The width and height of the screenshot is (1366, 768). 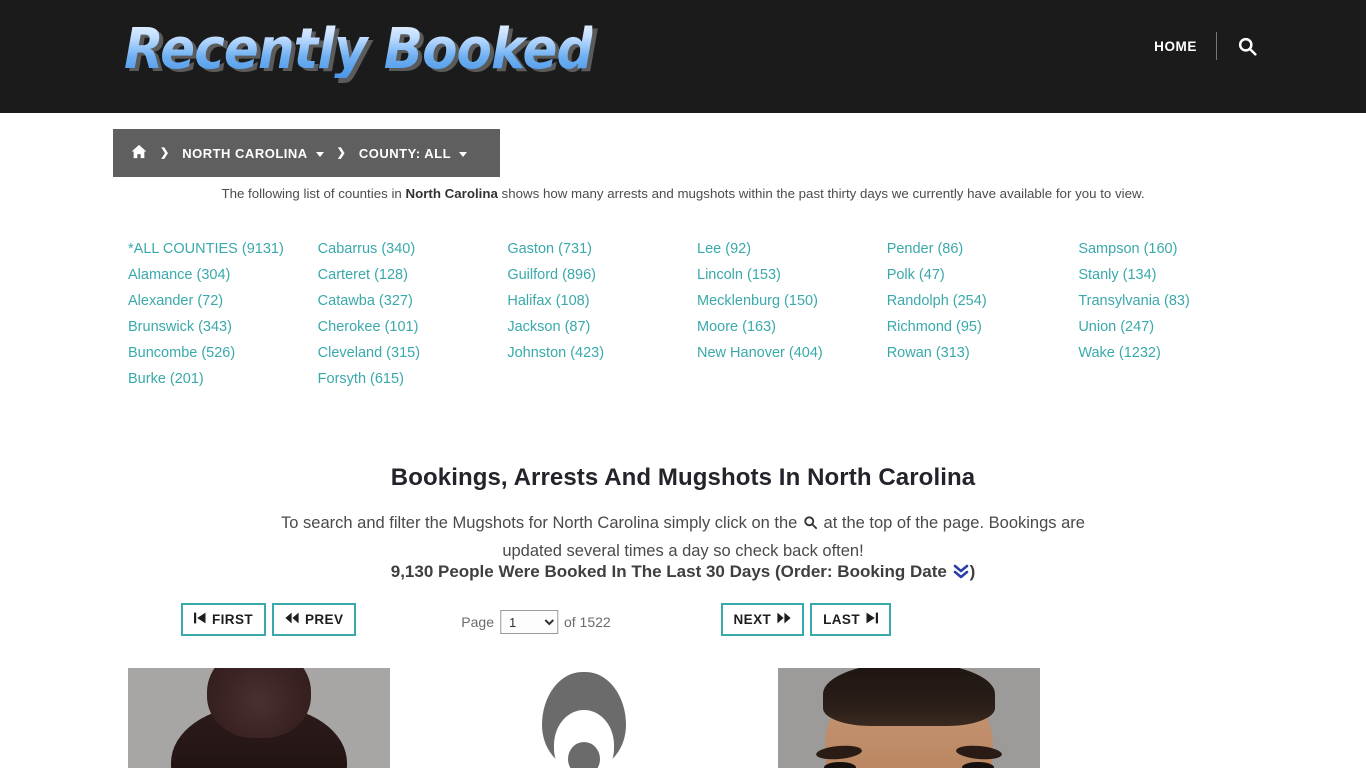 What do you see at coordinates (602, 275) in the screenshot?
I see `county-link: Guilford (896)` at bounding box center [602, 275].